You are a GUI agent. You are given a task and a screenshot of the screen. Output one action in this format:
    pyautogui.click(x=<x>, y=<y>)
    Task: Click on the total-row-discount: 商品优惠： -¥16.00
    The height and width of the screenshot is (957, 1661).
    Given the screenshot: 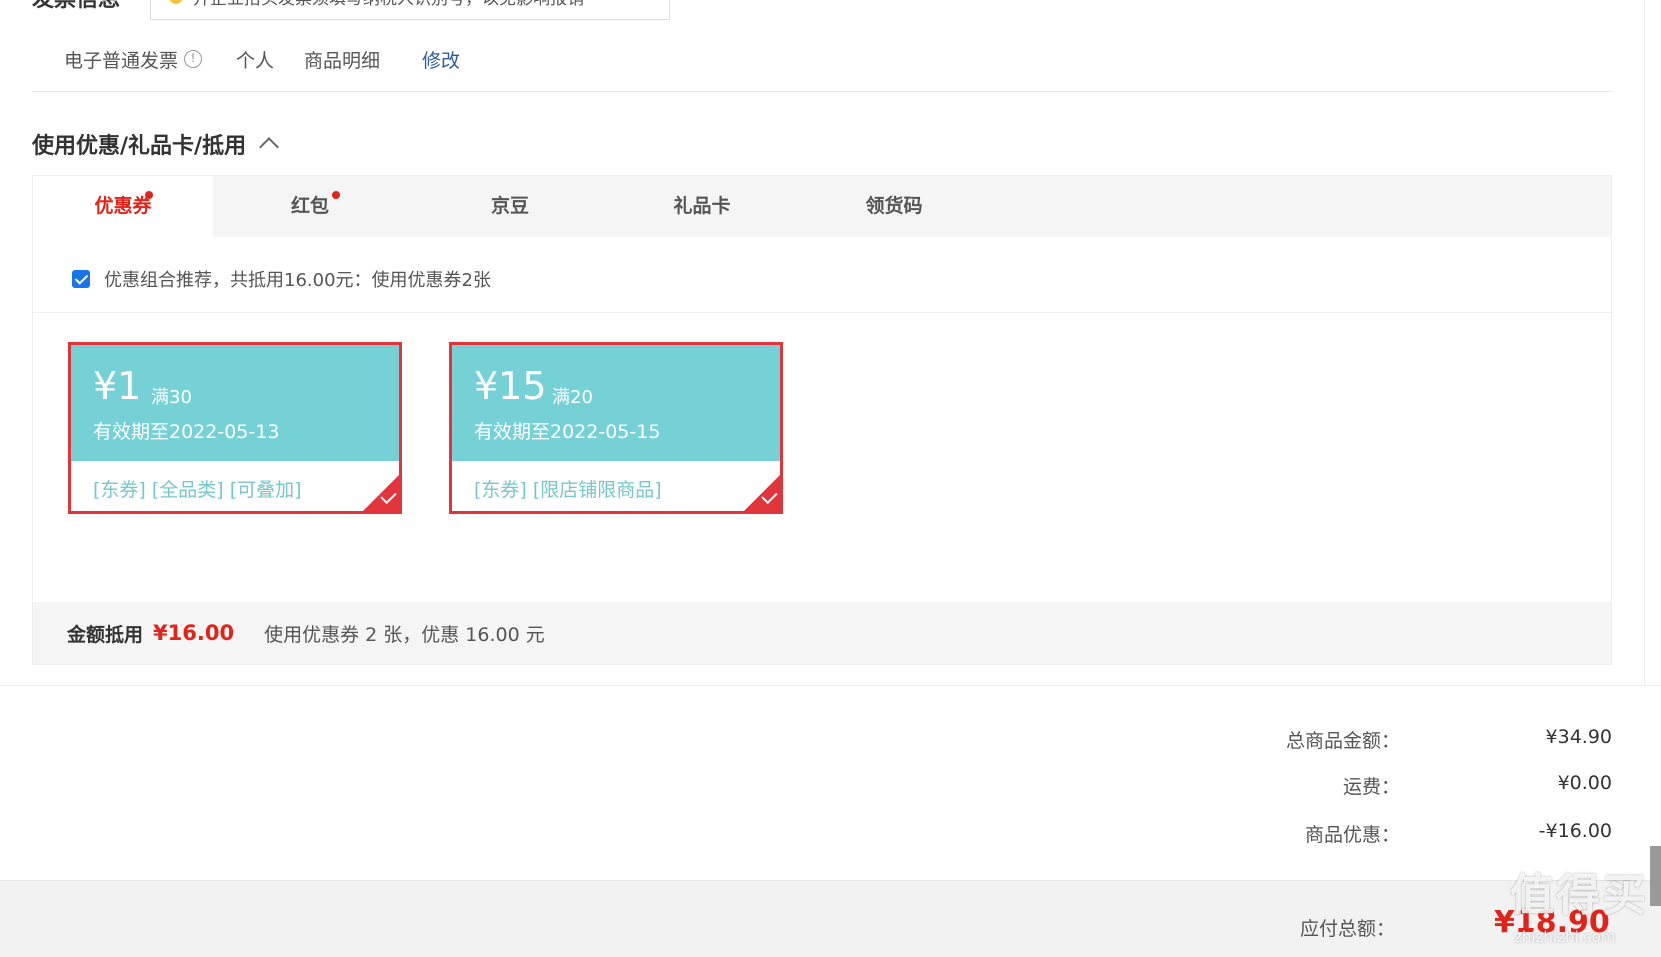 What is the action you would take?
    pyautogui.click(x=1396, y=835)
    